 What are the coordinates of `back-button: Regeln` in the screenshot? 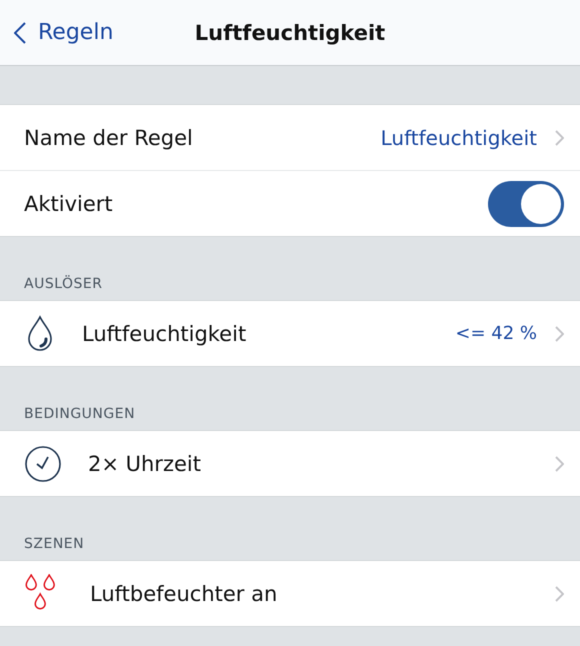 It's located at (57, 32).